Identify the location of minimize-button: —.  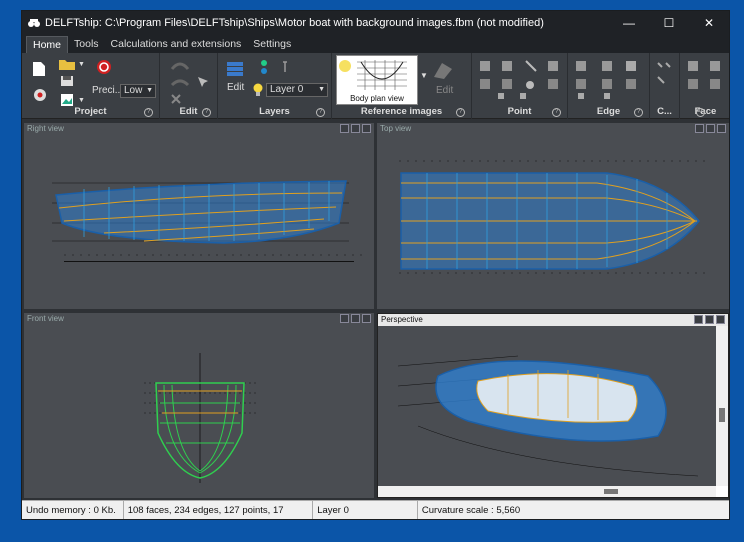
(629, 23).